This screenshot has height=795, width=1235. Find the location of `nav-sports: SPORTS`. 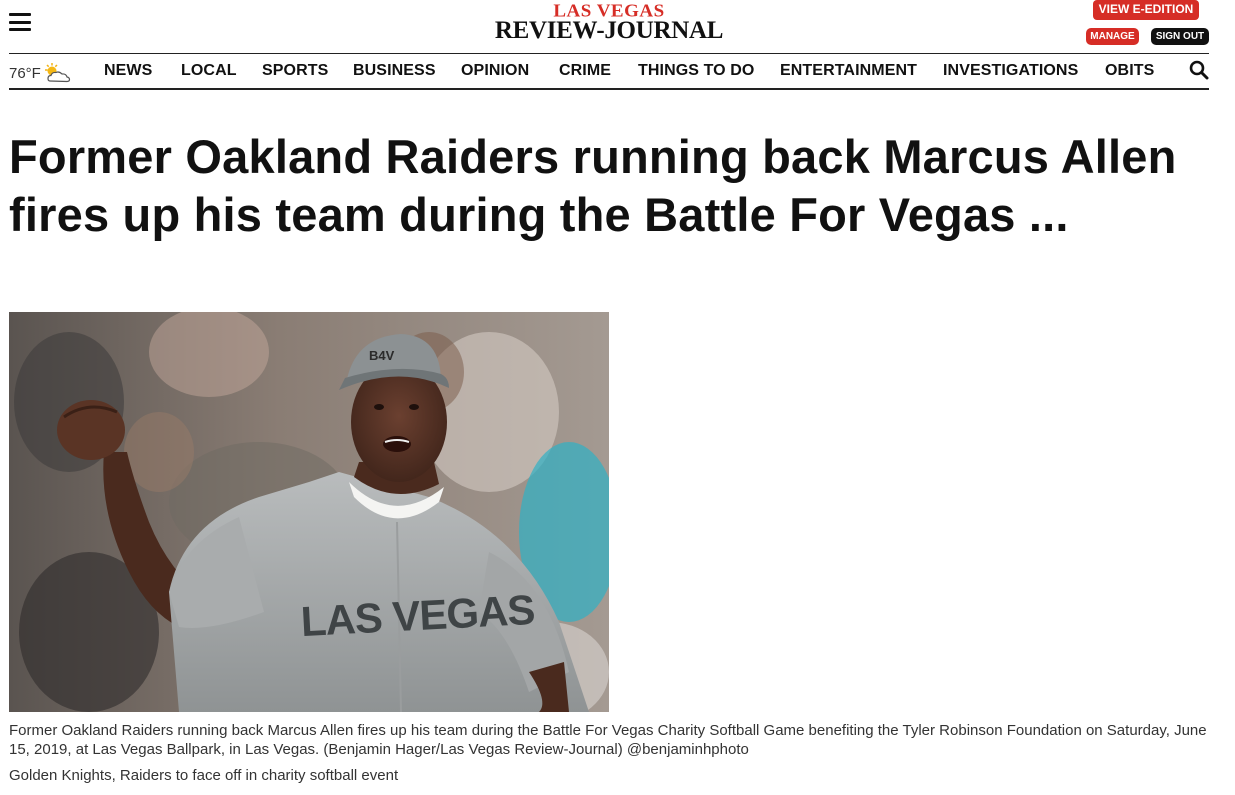

nav-sports: SPORTS is located at coordinates (295, 71).